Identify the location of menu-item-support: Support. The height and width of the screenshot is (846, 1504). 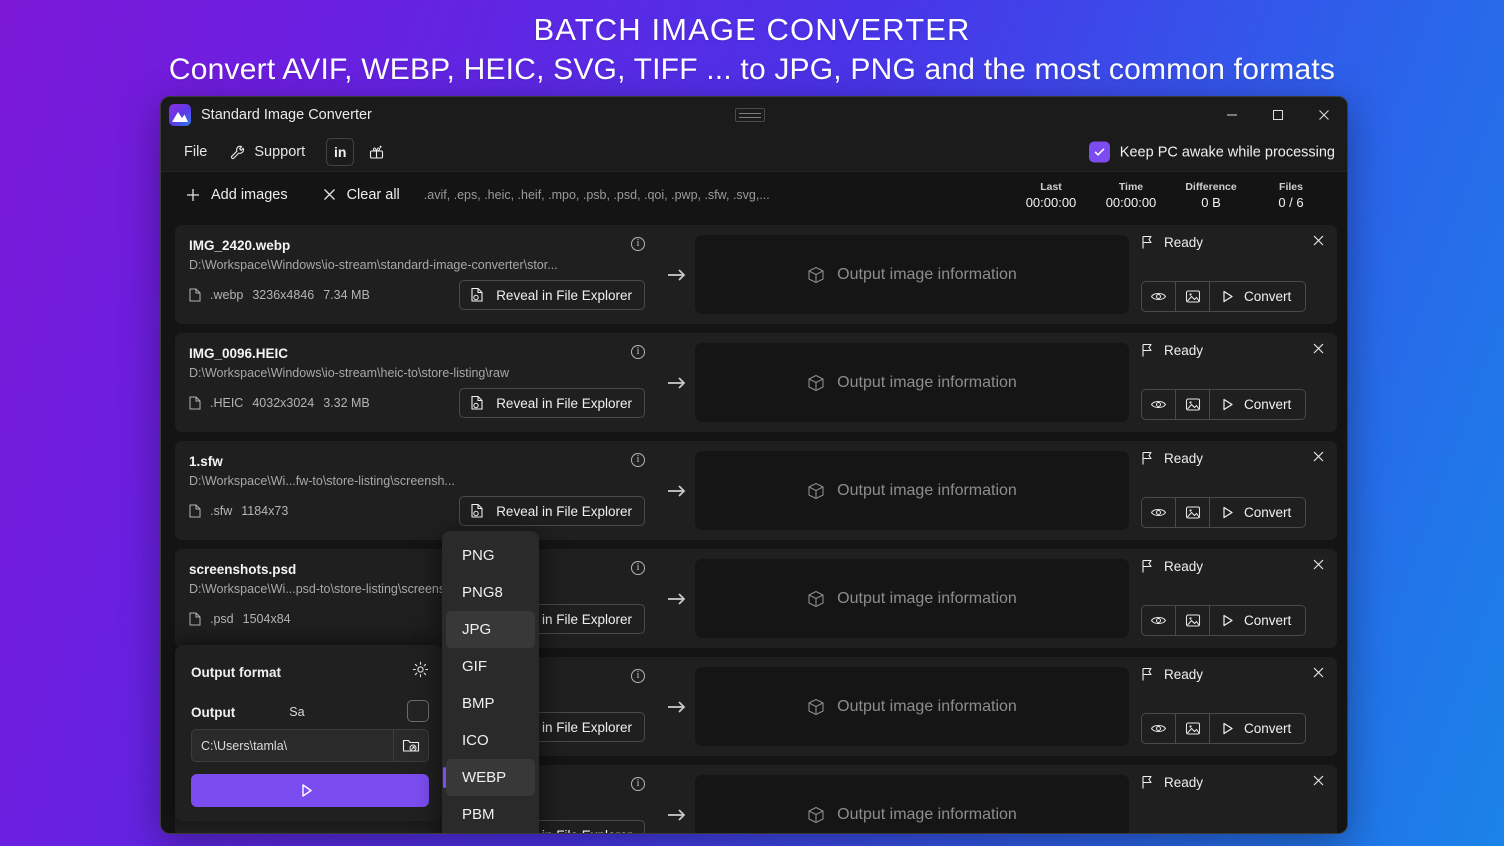
(267, 152).